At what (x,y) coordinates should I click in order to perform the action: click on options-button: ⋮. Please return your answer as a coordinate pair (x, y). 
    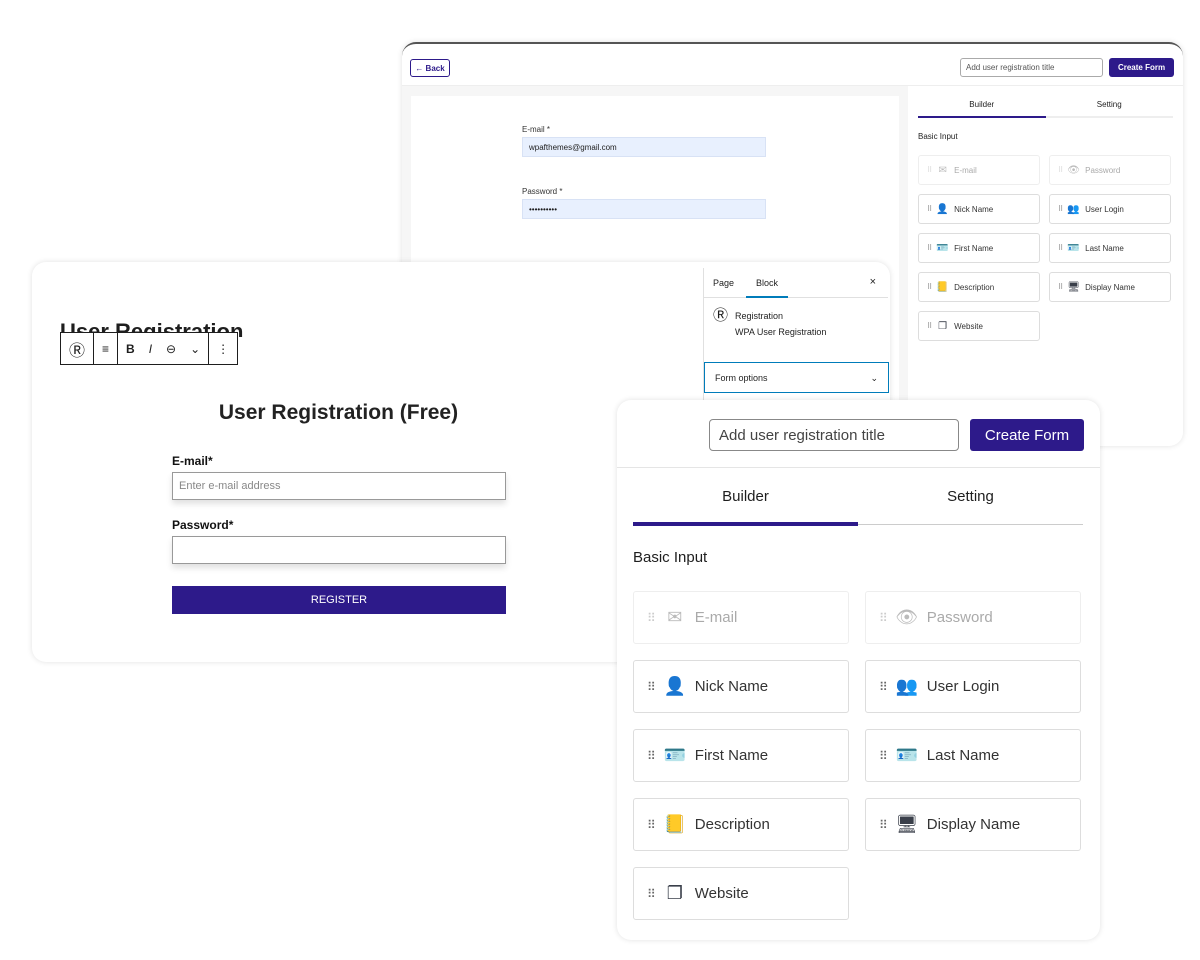
    Looking at the image, I should click on (222, 348).